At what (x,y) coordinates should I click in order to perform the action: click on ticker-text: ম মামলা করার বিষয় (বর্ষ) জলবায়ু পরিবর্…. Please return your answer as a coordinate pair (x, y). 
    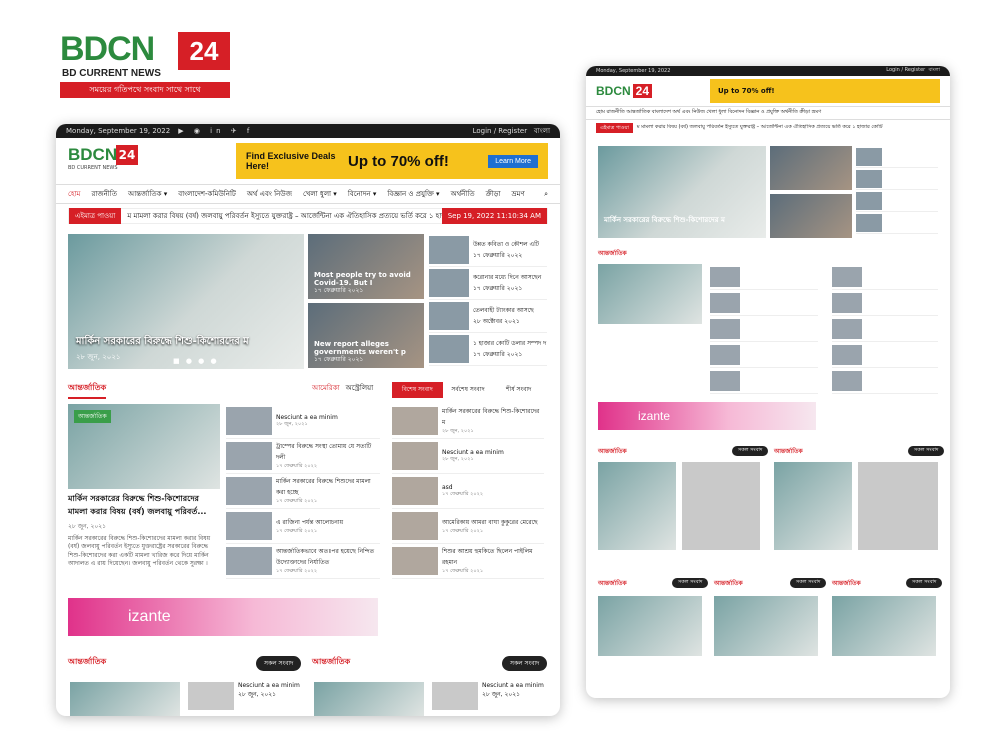
    Looking at the image, I should click on (281, 216).